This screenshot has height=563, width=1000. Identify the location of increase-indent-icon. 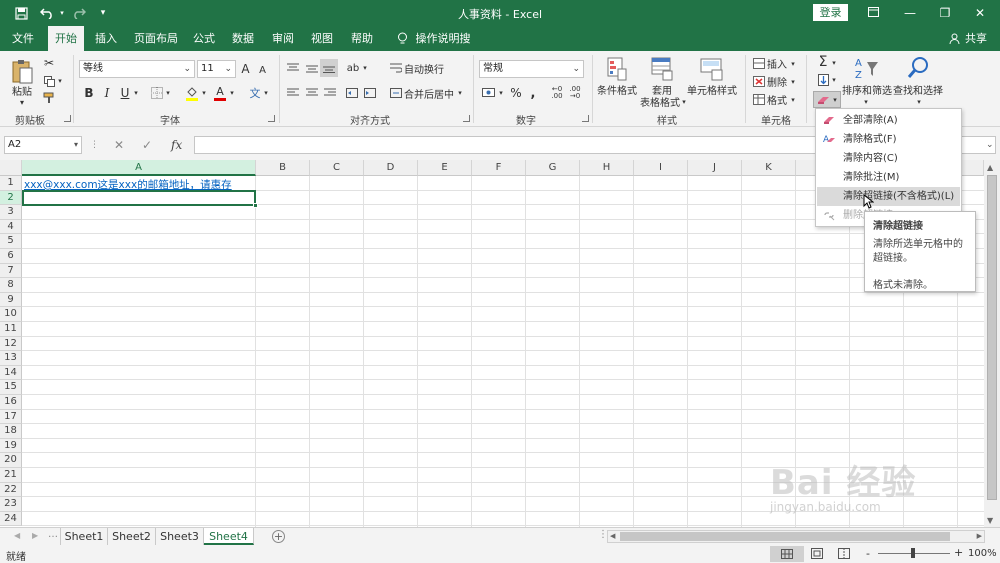
(370, 93).